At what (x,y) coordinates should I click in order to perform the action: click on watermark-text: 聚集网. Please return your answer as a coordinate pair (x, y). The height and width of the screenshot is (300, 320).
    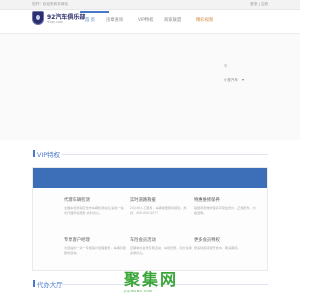
    Looking at the image, I should click on (151, 279).